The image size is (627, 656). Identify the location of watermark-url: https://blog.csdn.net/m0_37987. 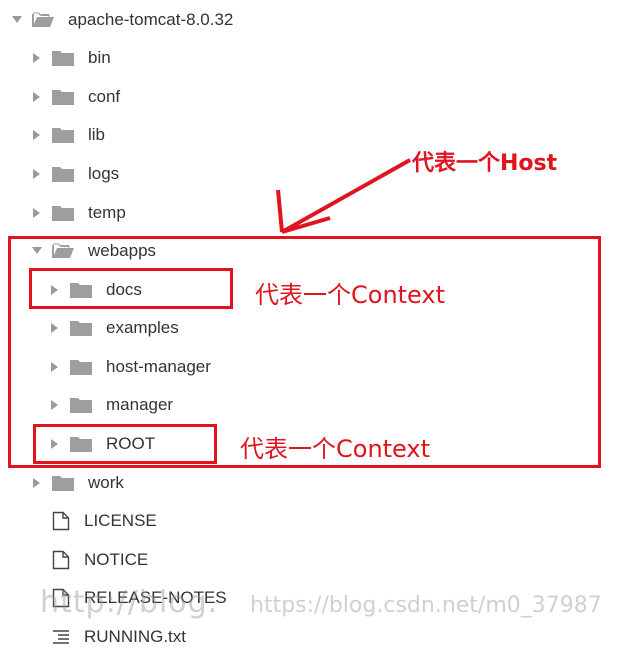
(426, 605).